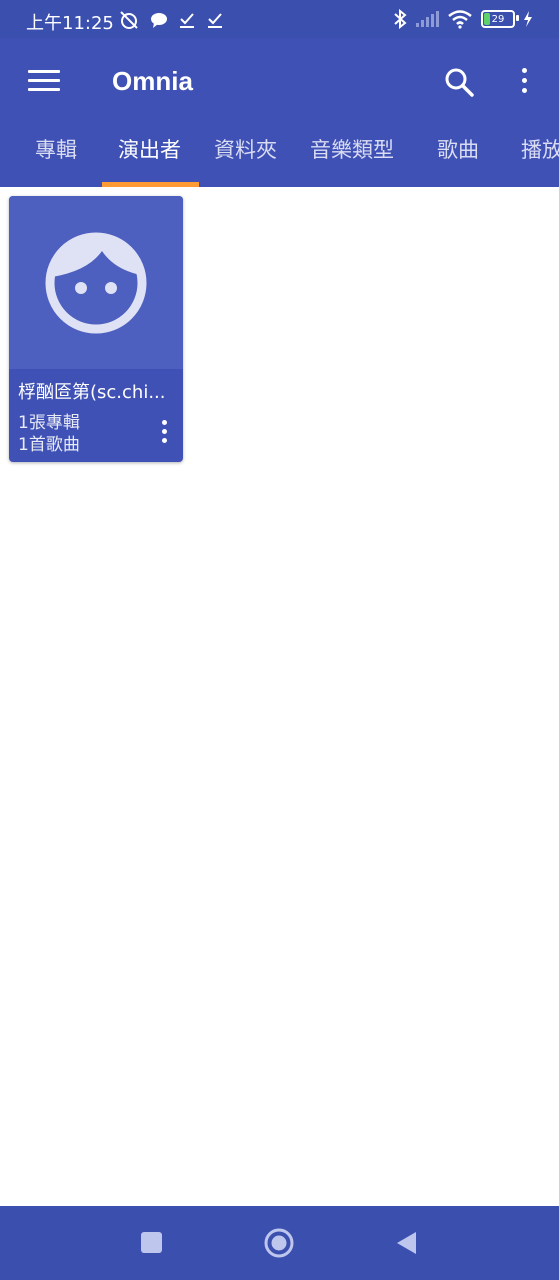 Image resolution: width=559 pixels, height=1280 pixels. I want to click on battery-level: 29, so click(498, 19).